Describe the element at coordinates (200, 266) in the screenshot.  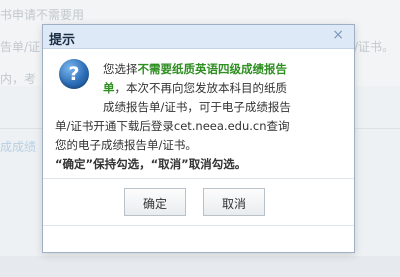
I see `page-footer-area` at that location.